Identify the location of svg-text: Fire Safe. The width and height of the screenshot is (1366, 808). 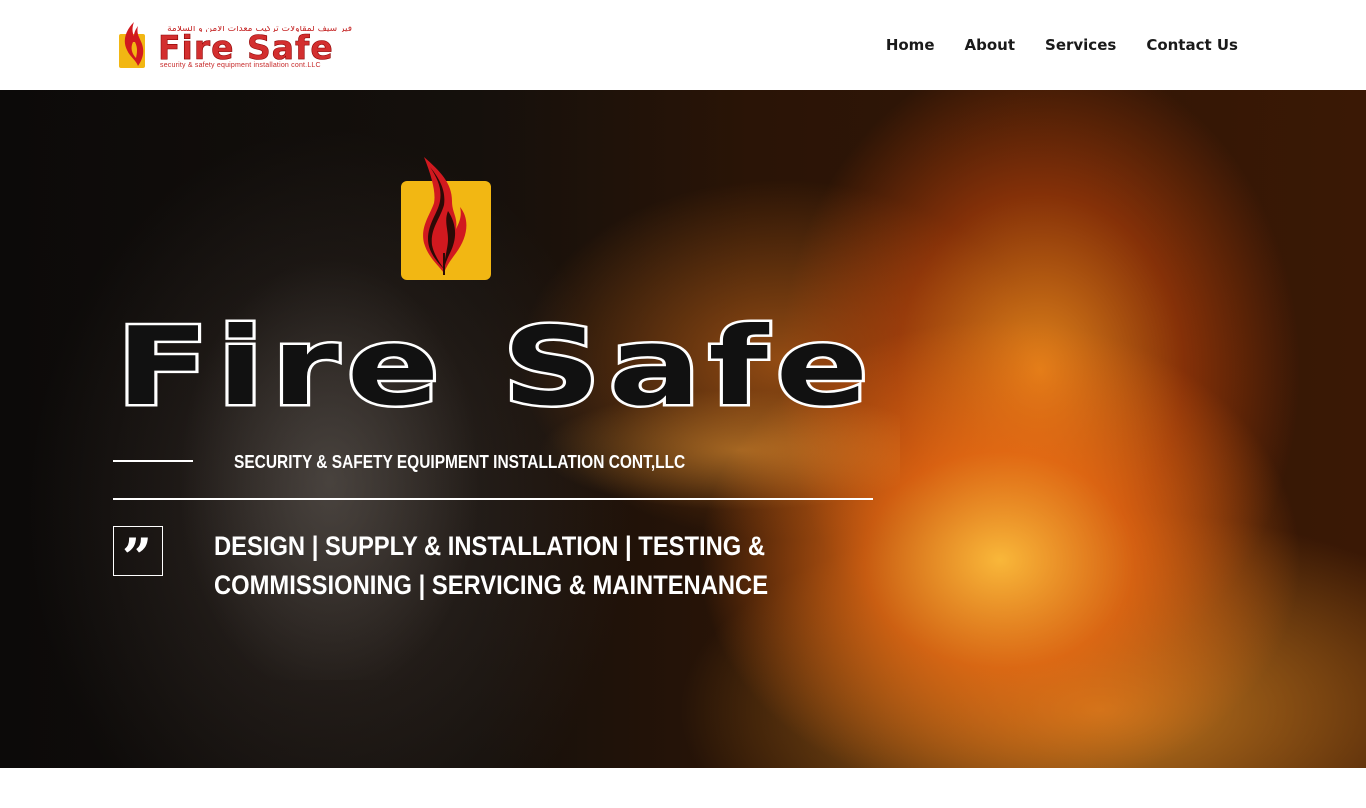
(496, 366).